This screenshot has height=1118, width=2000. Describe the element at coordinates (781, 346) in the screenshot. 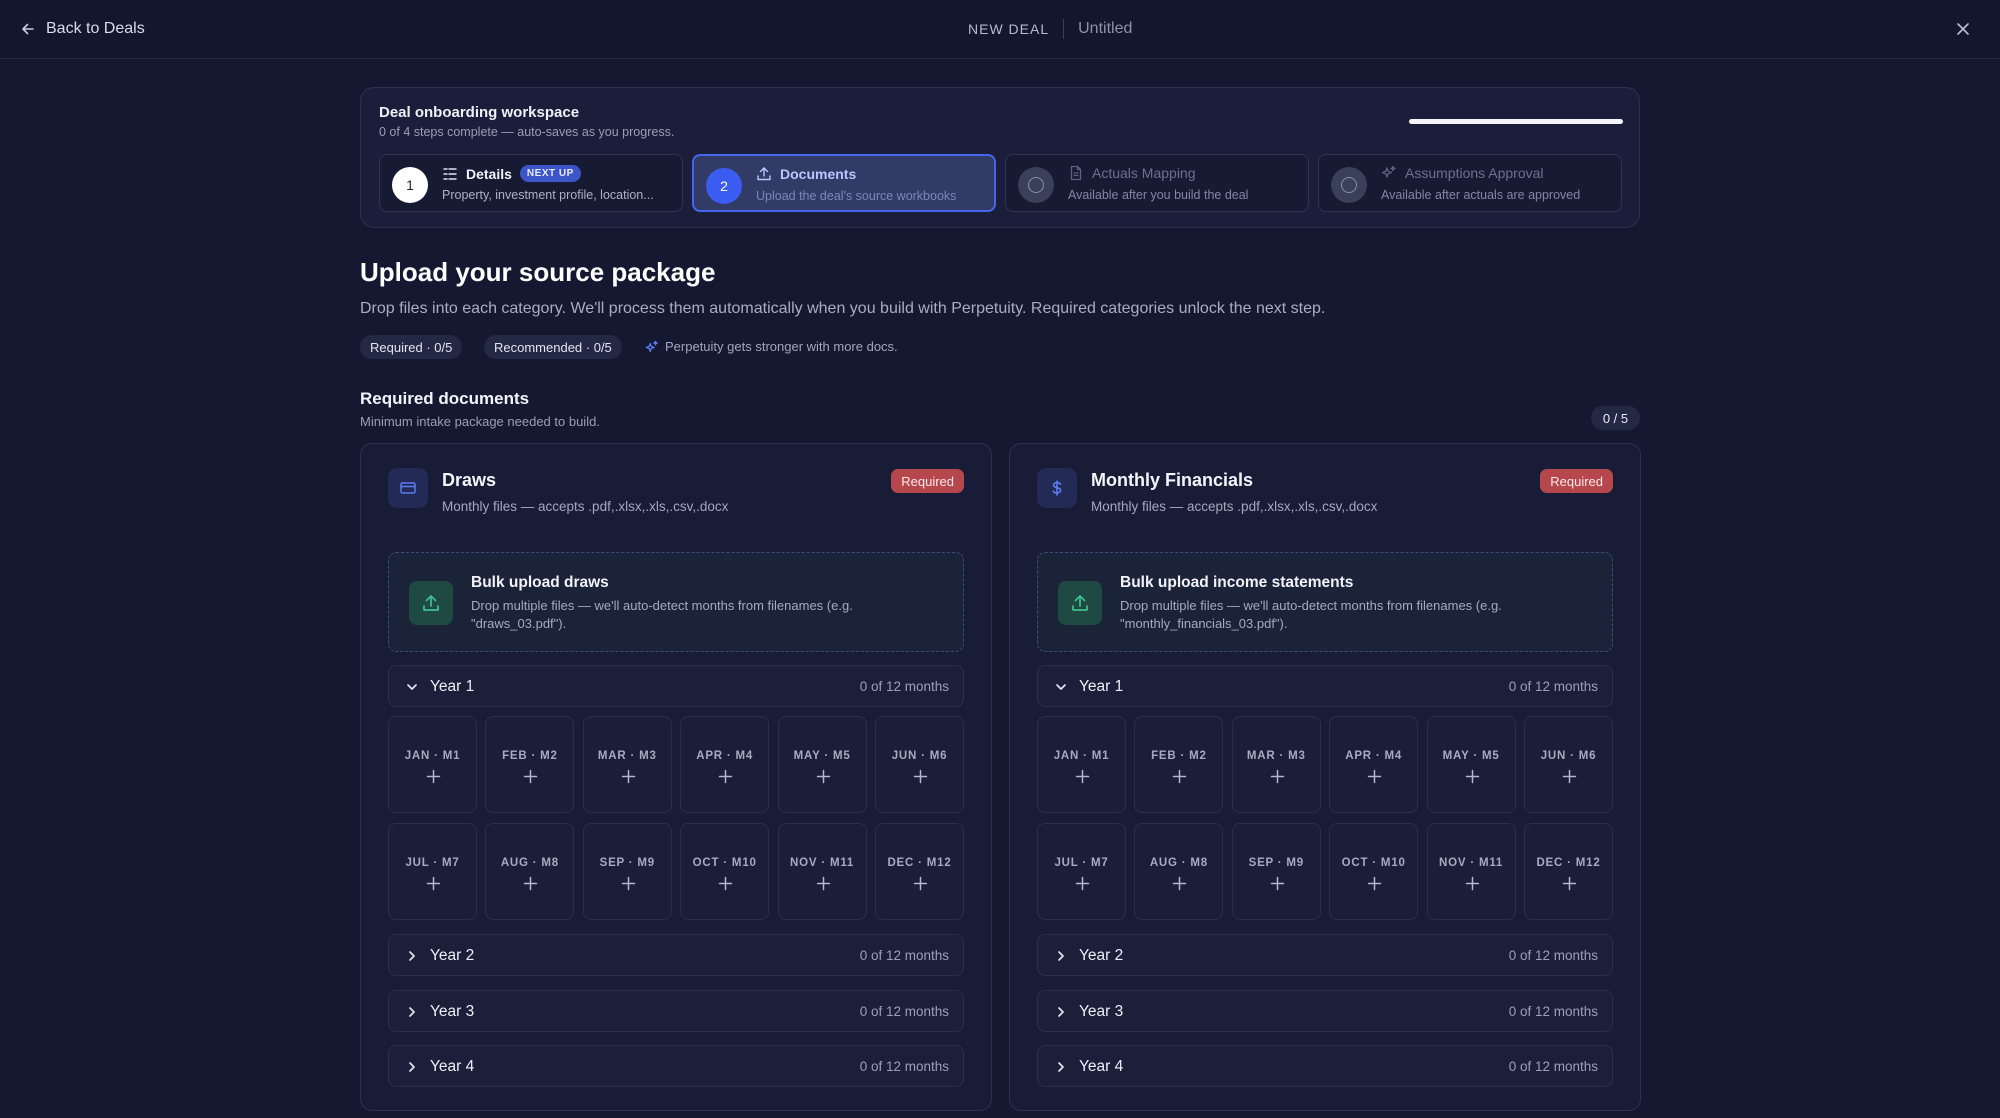

I see `tip-text: Perpetuity gets stronger with more docs.` at that location.